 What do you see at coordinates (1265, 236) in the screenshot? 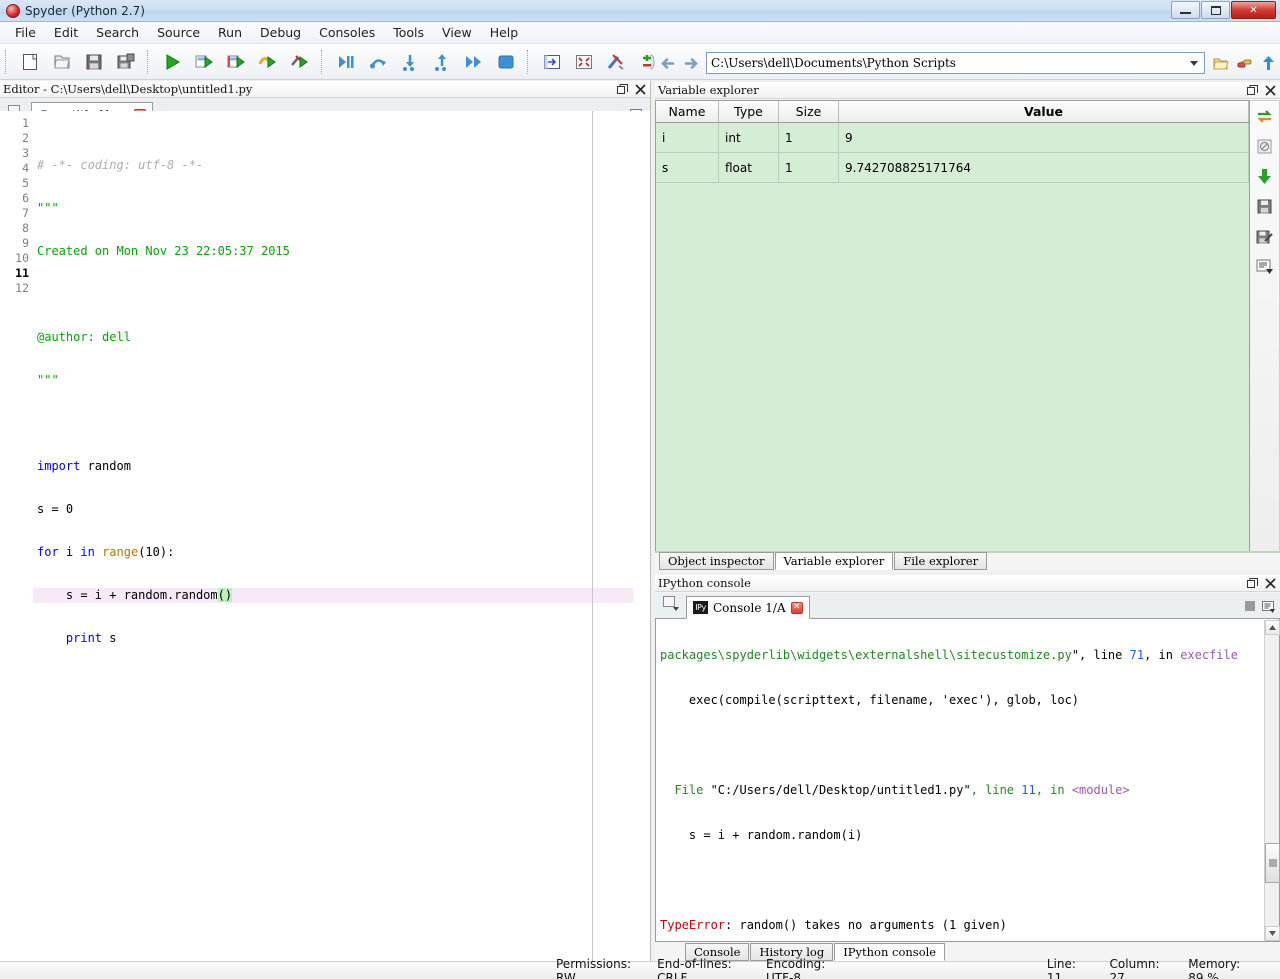
I see `save-data-as-icon` at bounding box center [1265, 236].